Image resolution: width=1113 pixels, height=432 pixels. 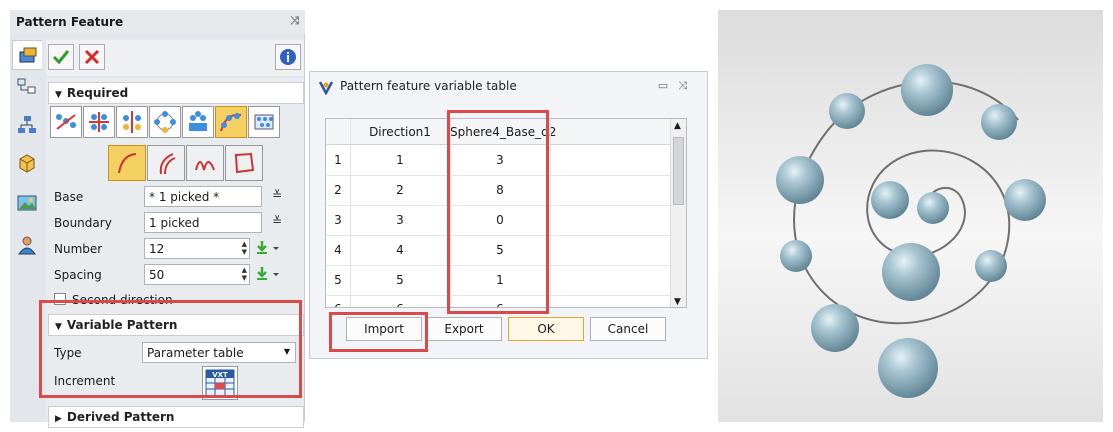 I want to click on curve-option-2-button, so click(x=166, y=163).